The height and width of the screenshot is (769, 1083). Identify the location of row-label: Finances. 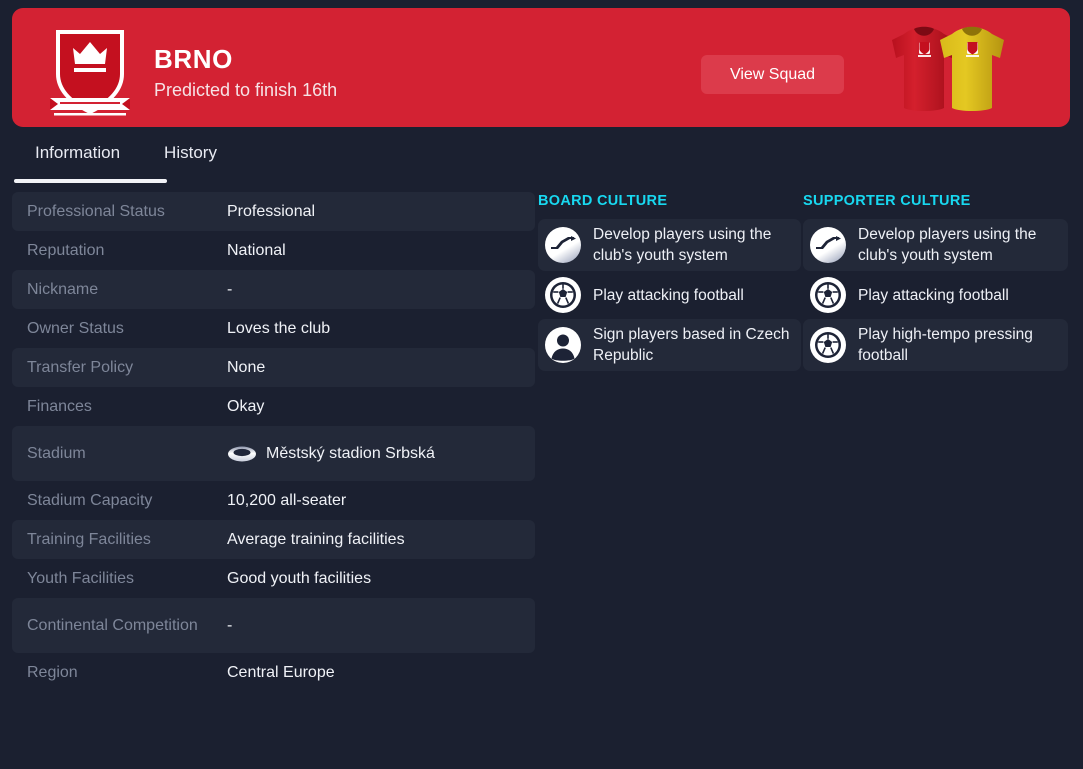
(59, 406).